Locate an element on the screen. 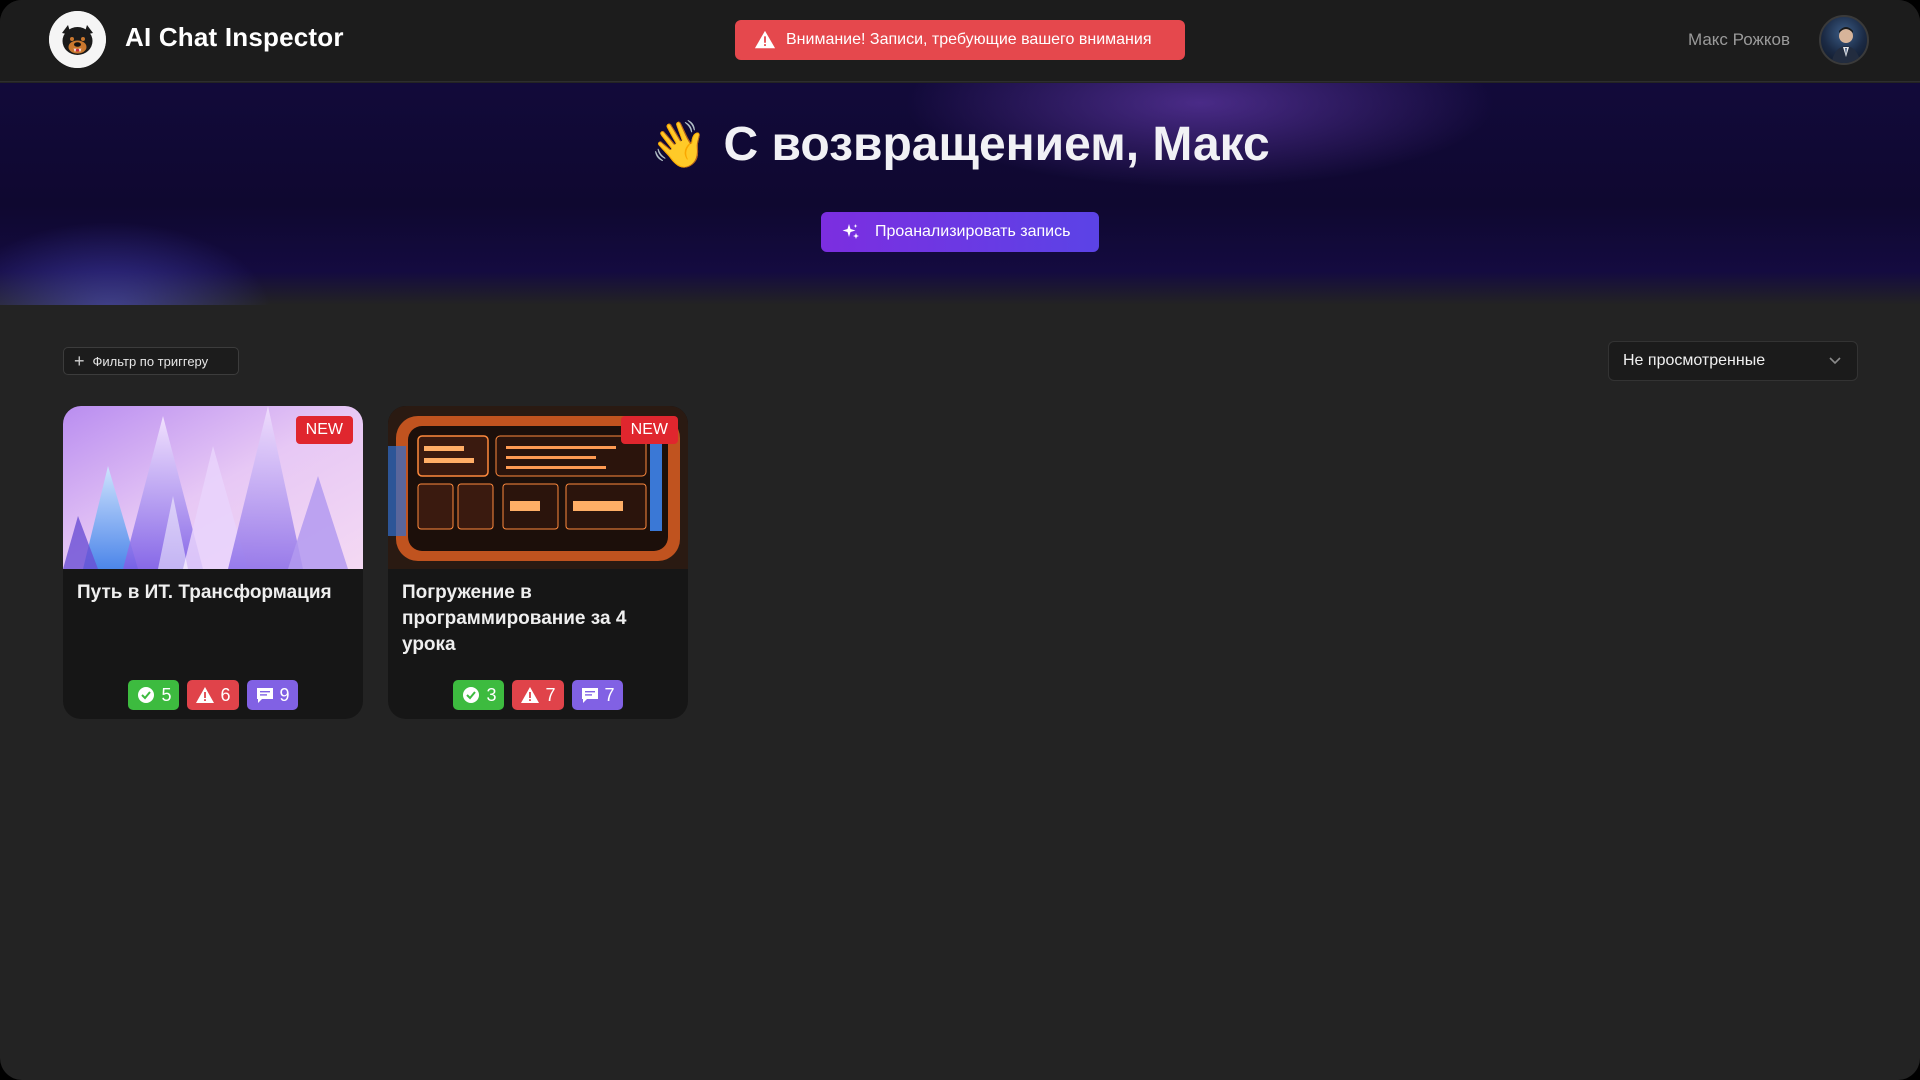 The height and width of the screenshot is (1080, 1920). message-count: 7 is located at coordinates (609, 694).